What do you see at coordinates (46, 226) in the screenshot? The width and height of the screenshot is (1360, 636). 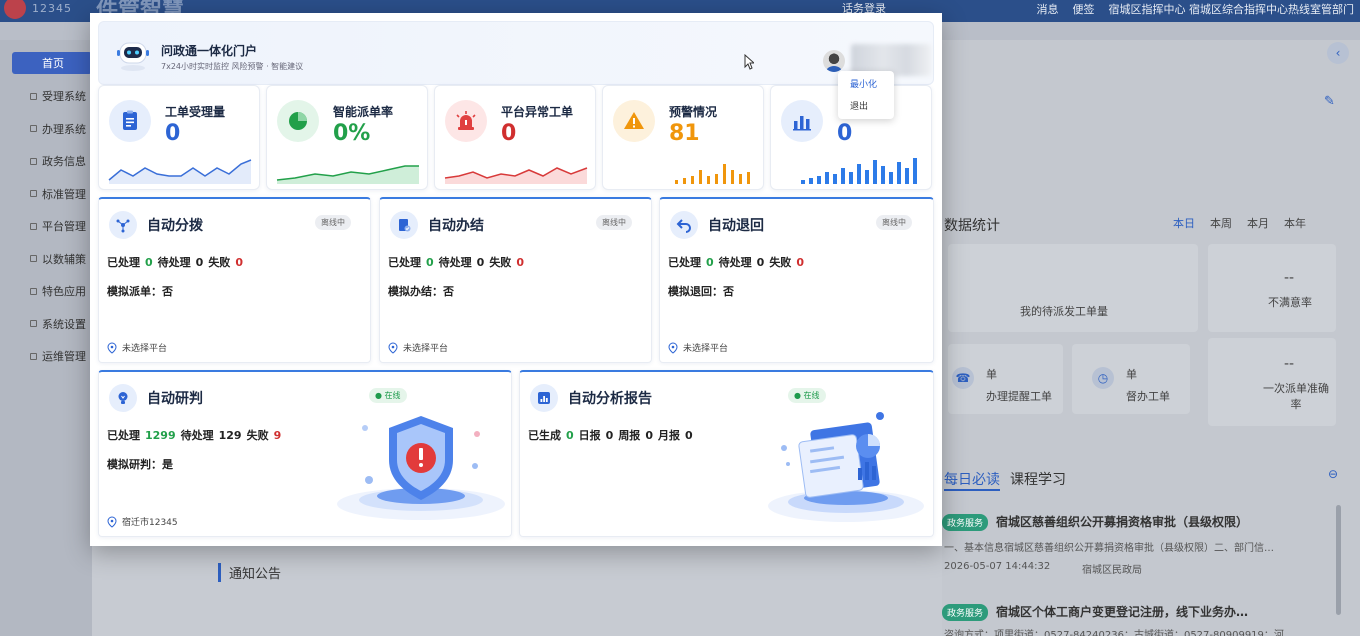 I see `sidebar-item-platform: 平台管理` at bounding box center [46, 226].